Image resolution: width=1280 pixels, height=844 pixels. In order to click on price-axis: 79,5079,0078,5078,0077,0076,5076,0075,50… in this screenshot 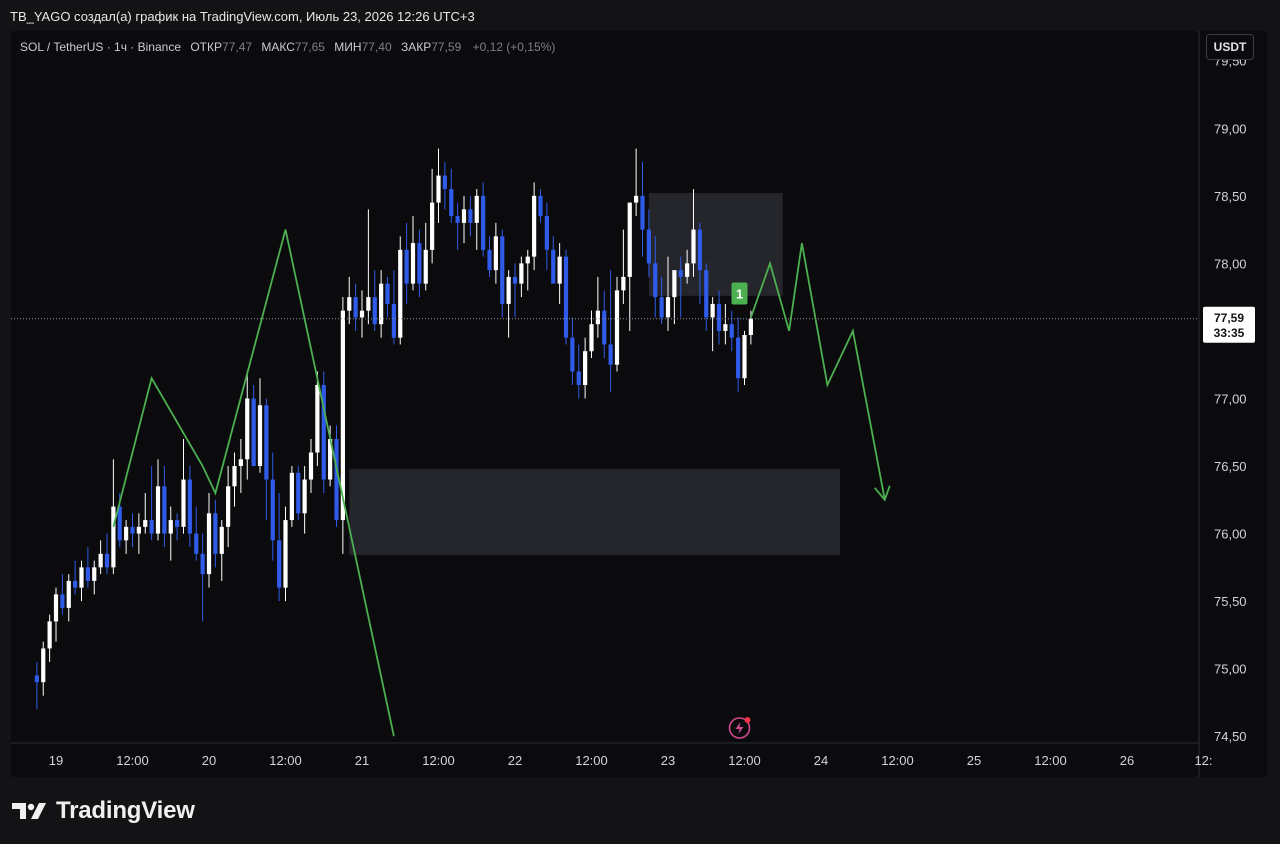, I will do `click(1230, 399)`.